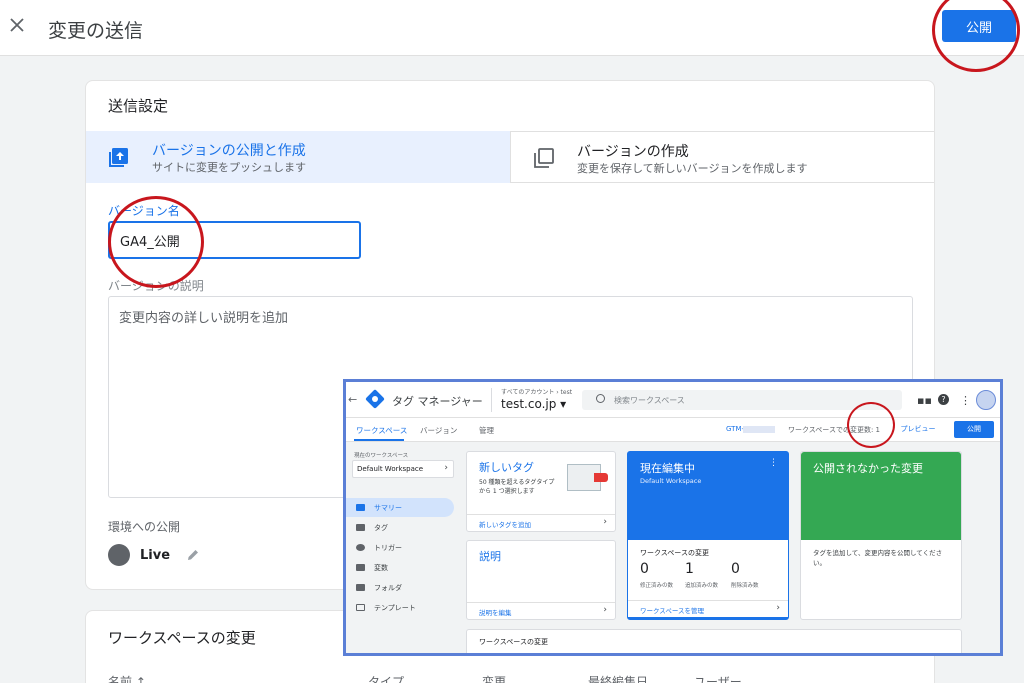 The height and width of the screenshot is (683, 1024). Describe the element at coordinates (689, 569) in the screenshot. I see `added-count: 1` at that location.